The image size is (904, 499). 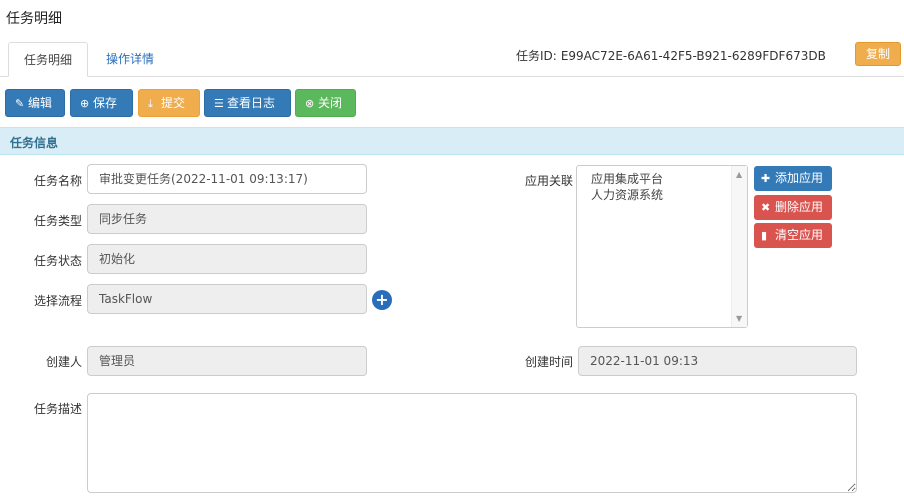 What do you see at coordinates (227, 259) in the screenshot?
I see `task-status-field: 初始化` at bounding box center [227, 259].